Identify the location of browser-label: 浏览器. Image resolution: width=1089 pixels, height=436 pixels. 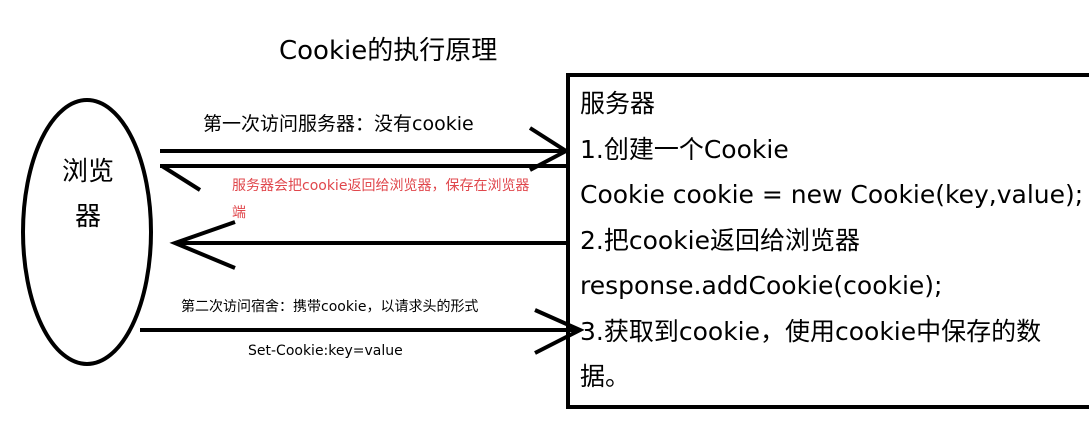
(87, 194).